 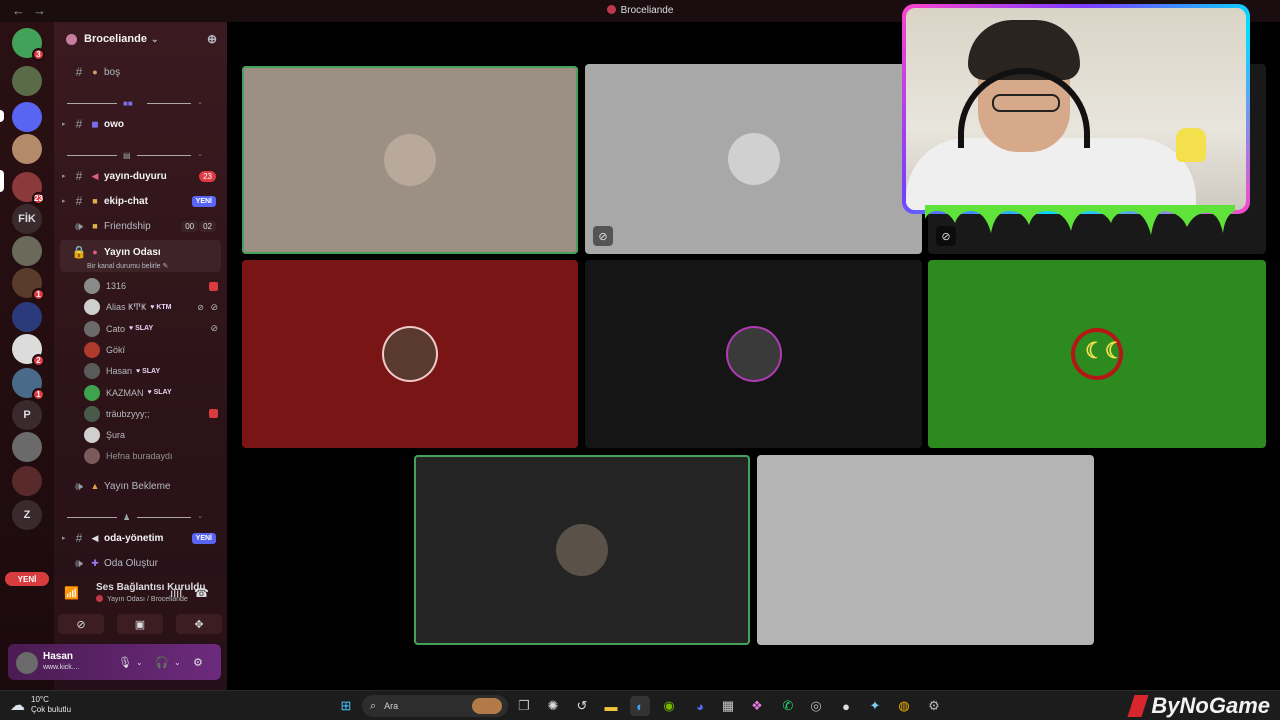 What do you see at coordinates (373, 705) in the screenshot?
I see `search-icon: ⌕` at bounding box center [373, 705].